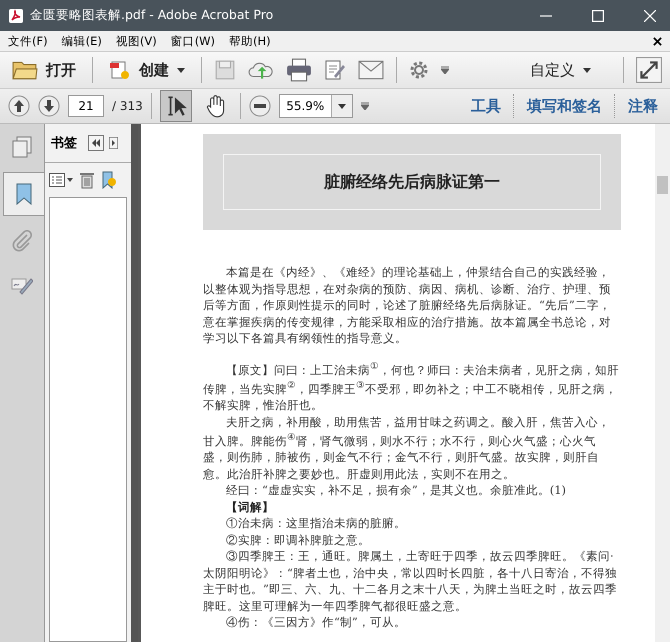 The height and width of the screenshot is (642, 670). Describe the element at coordinates (193, 41) in the screenshot. I see `menu-item: 窗口(W)` at that location.